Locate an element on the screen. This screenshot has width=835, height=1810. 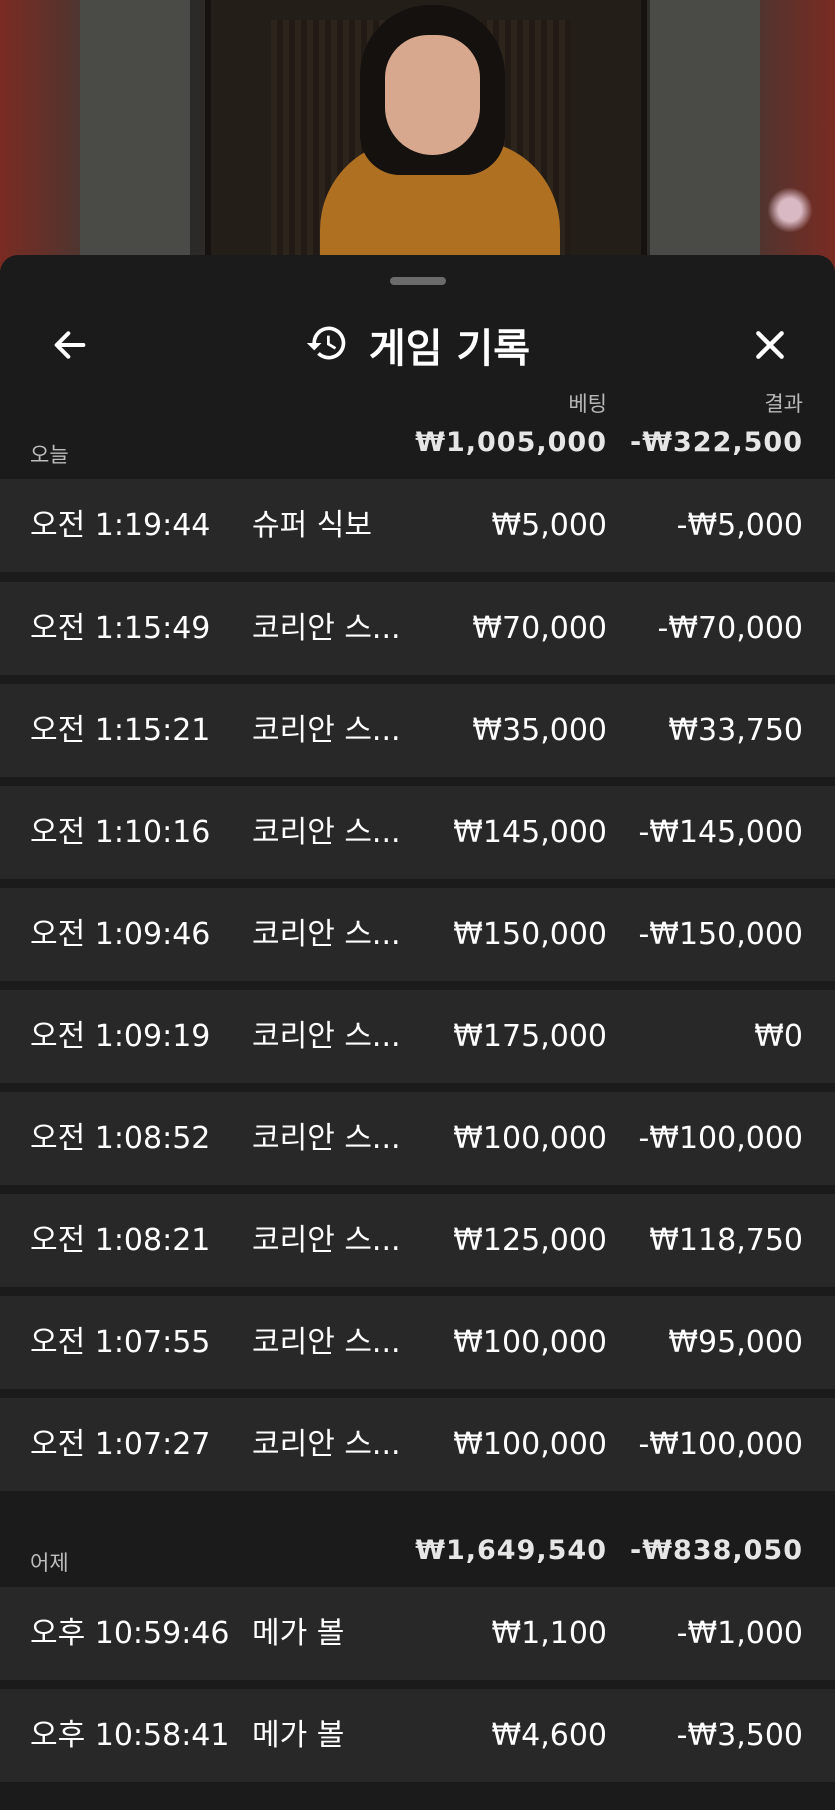
title-wrap: 게임 기록 is located at coordinates (417, 345).